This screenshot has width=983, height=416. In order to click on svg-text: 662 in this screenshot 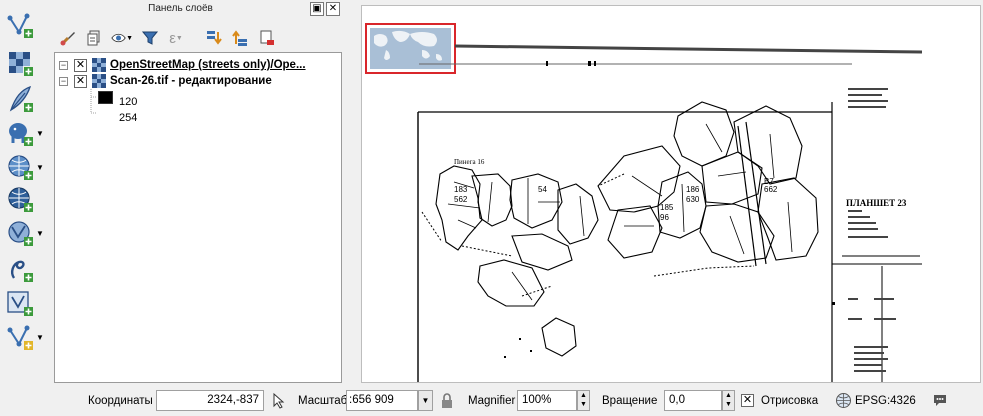, I will do `click(771, 189)`.